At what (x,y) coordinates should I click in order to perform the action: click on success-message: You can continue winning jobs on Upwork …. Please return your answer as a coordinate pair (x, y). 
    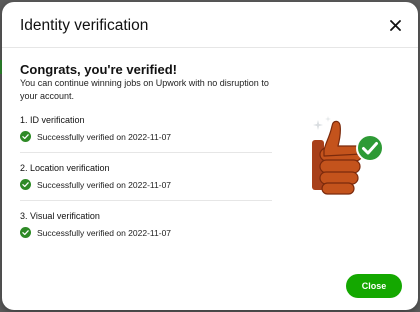
    Looking at the image, I should click on (144, 89).